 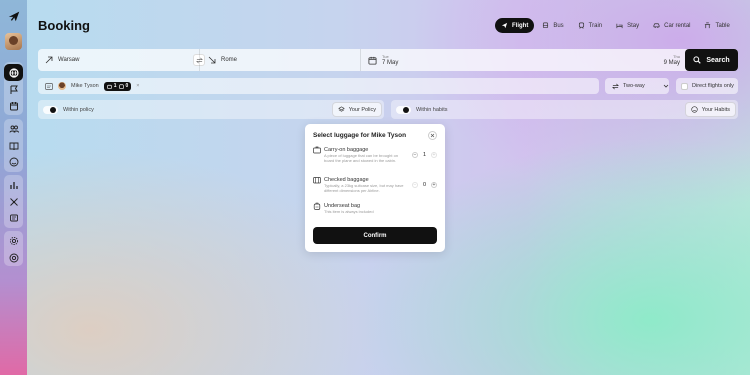 I want to click on tab-flight-label: Flight, so click(x=520, y=25).